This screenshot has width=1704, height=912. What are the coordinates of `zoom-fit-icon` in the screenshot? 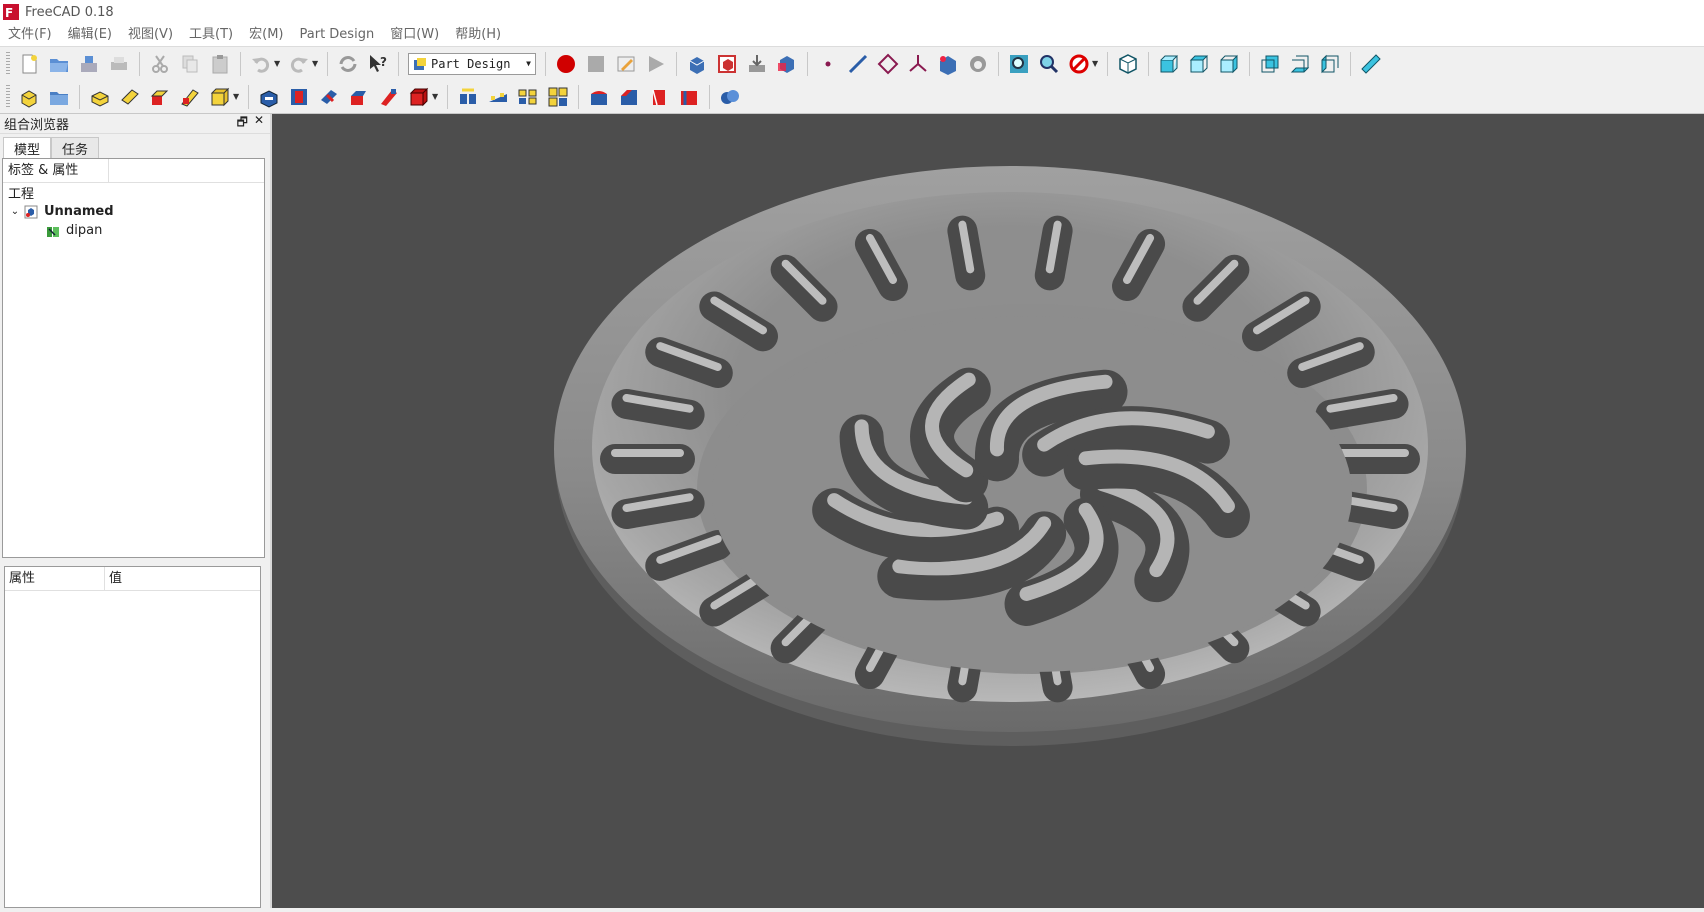 It's located at (1019, 63).